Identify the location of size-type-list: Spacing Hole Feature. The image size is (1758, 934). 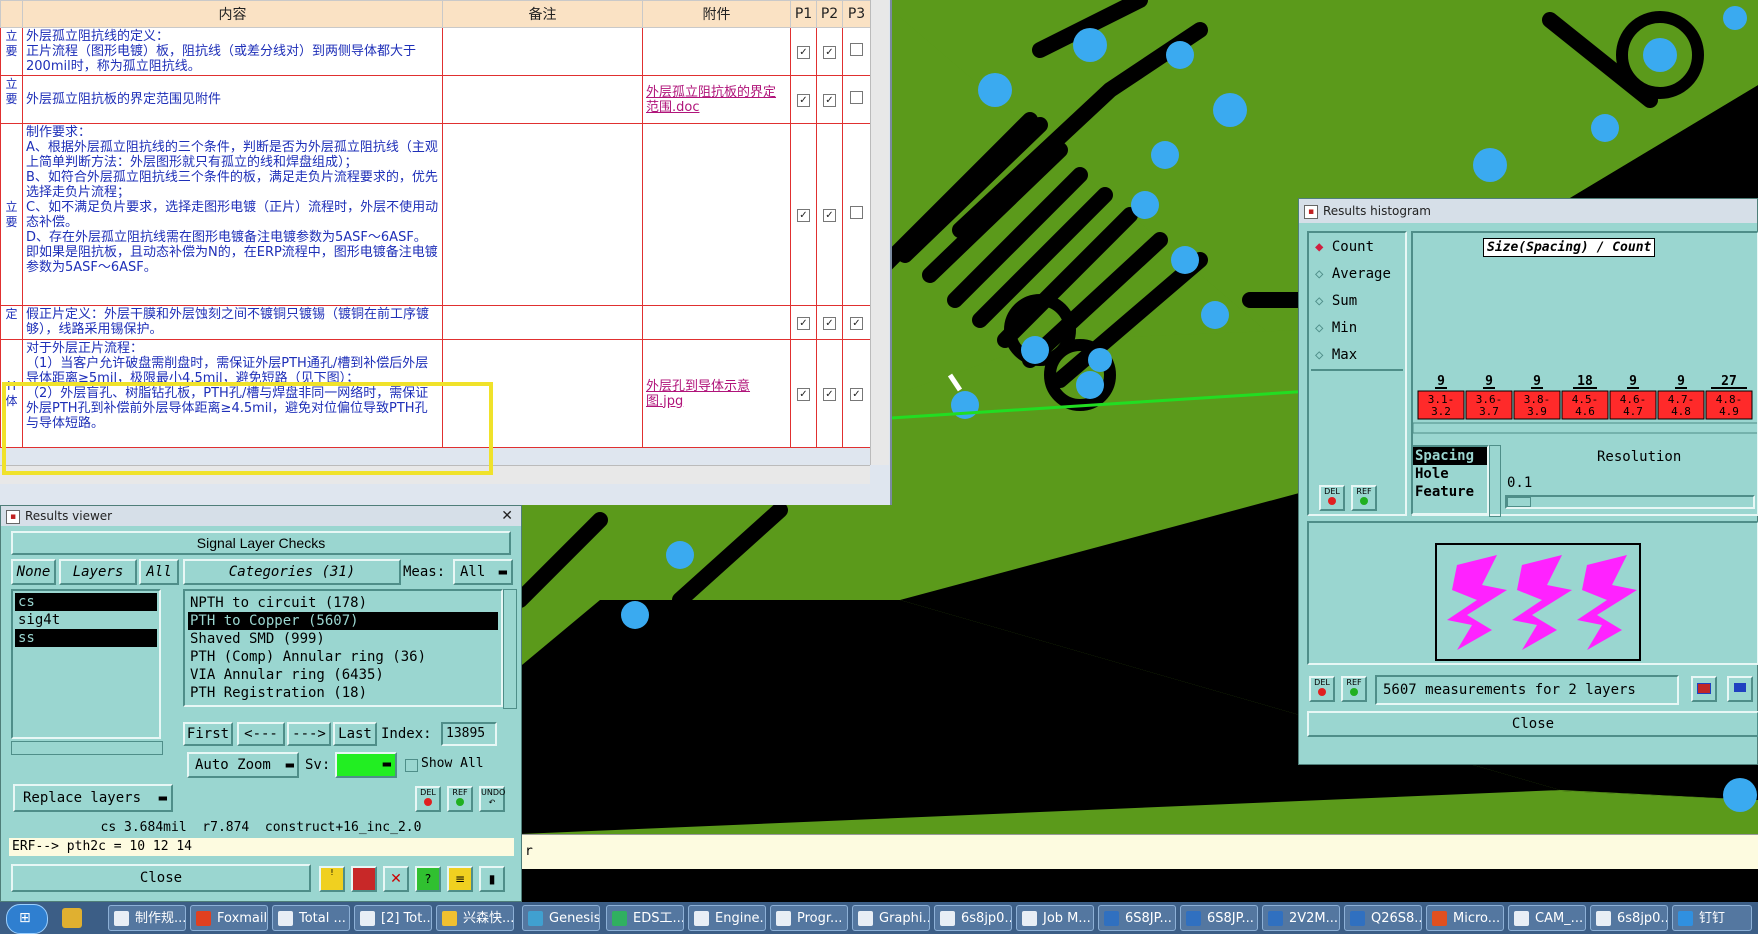
(1450, 480).